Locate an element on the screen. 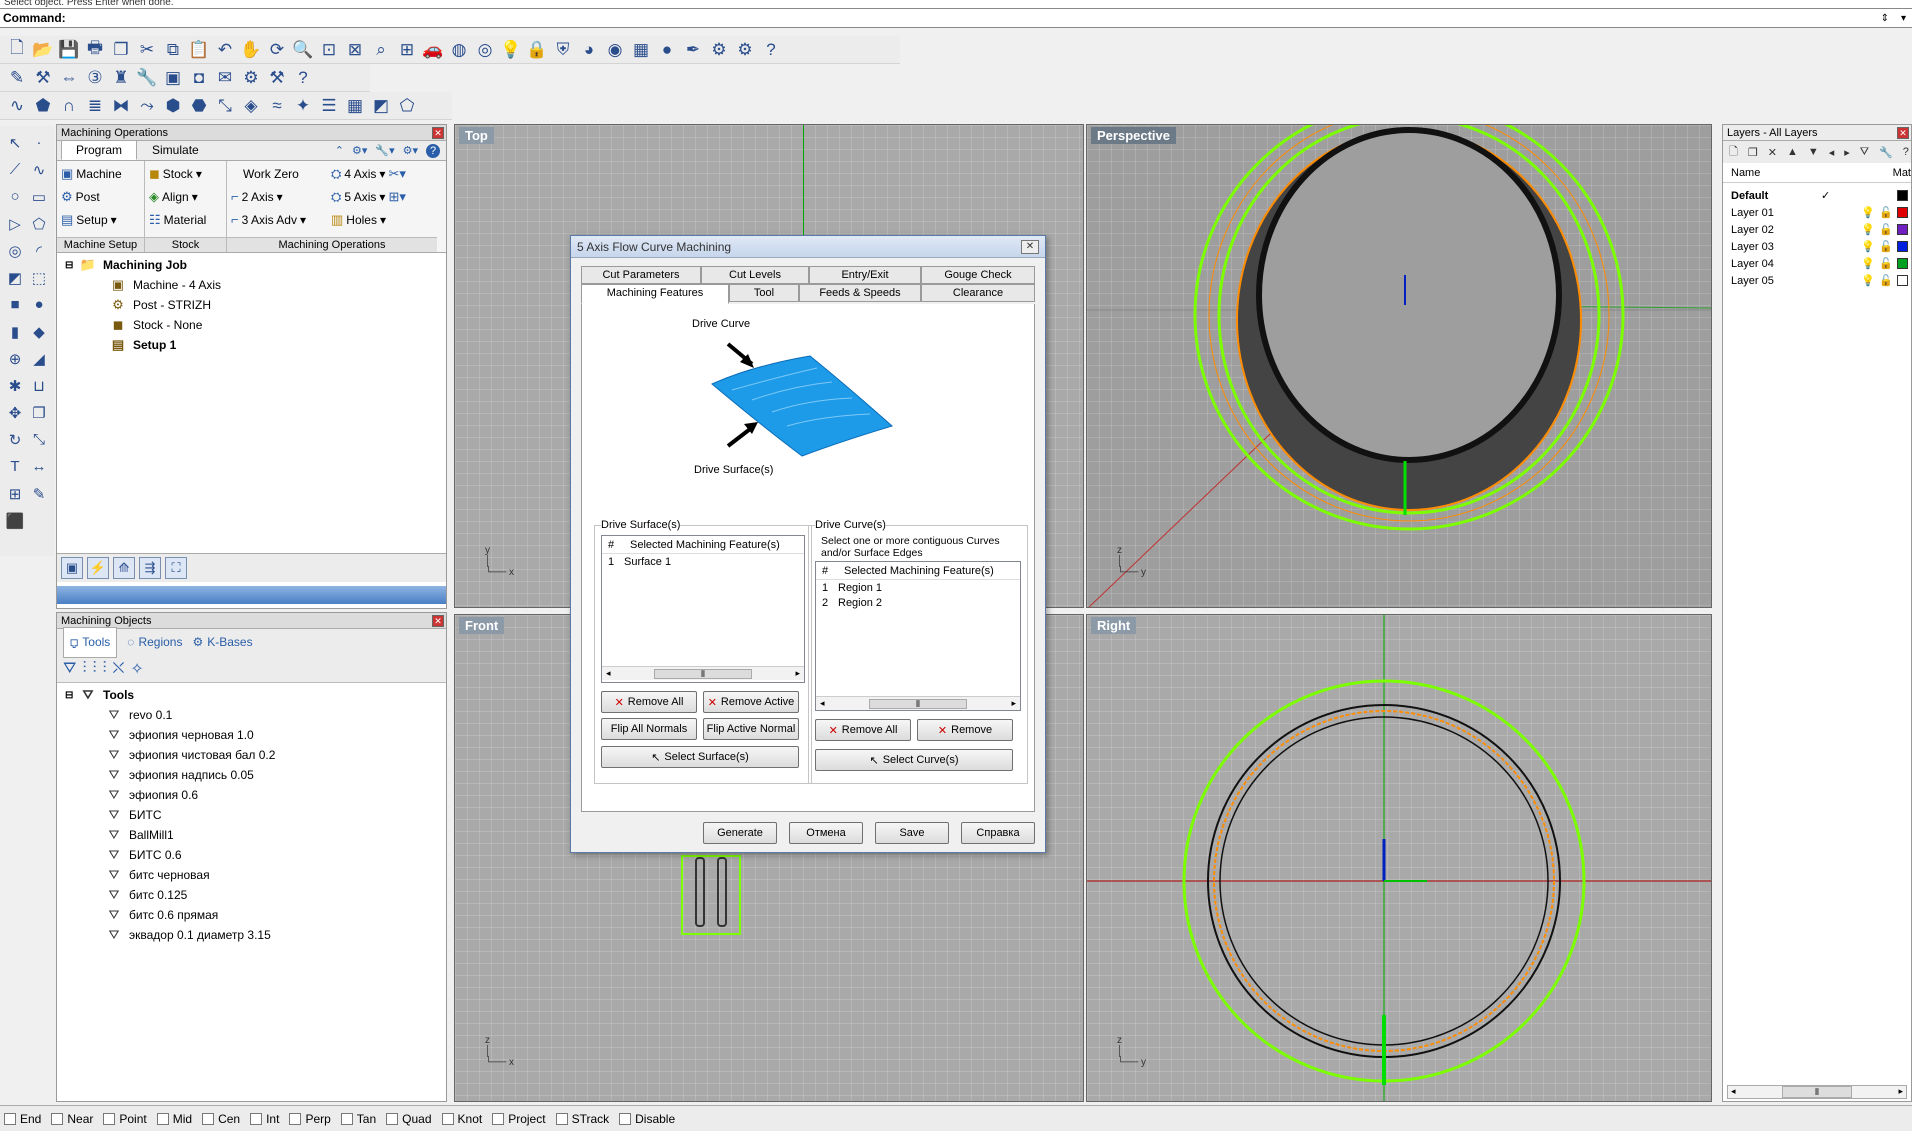 The width and height of the screenshot is (1912, 1131). filter-icon: ⛛ is located at coordinates (1864, 152).